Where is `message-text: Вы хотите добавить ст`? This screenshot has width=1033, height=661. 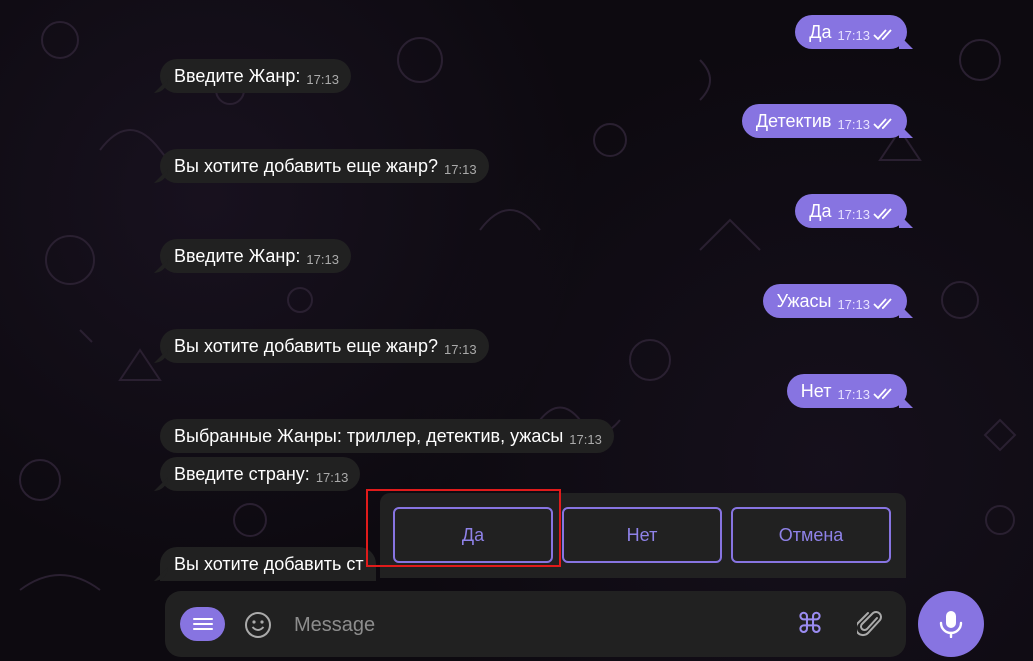 message-text: Вы хотите добавить ст is located at coordinates (269, 564).